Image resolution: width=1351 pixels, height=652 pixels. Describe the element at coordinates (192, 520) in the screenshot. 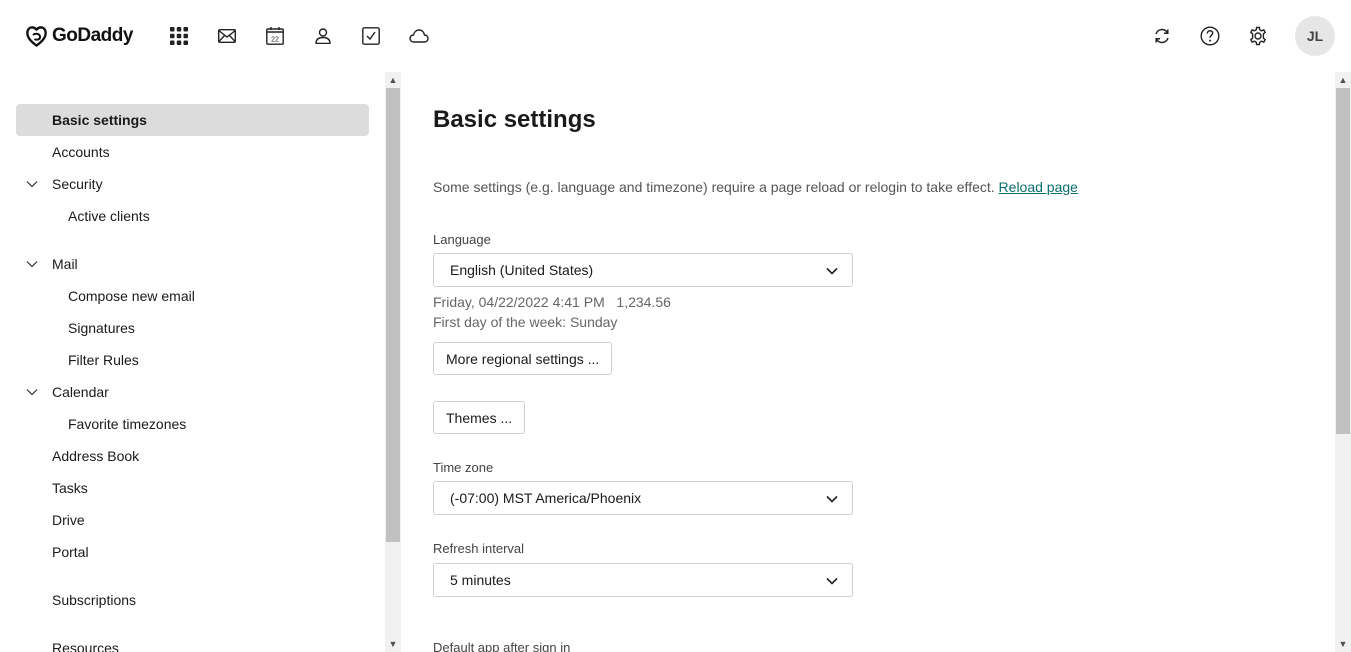

I see `sidebar-item-drive: Drive` at that location.